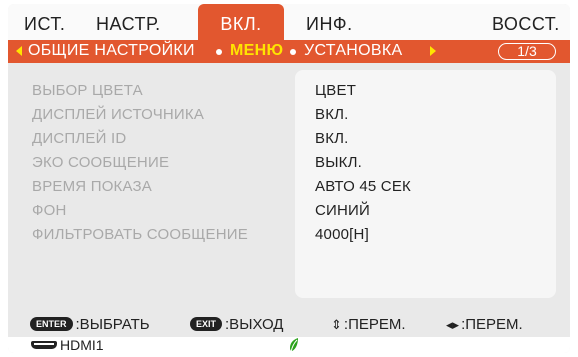 The width and height of the screenshot is (578, 357). Describe the element at coordinates (526, 22) in the screenshot. I see `tab-reset: ВОССТ.` at that location.